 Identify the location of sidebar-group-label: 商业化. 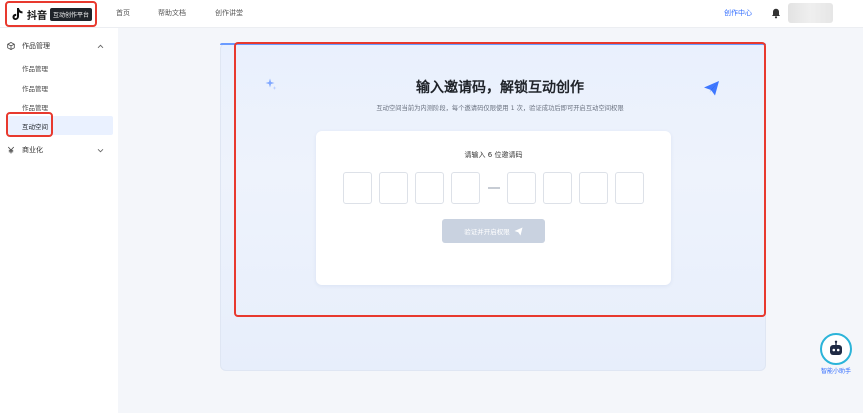
(32, 150).